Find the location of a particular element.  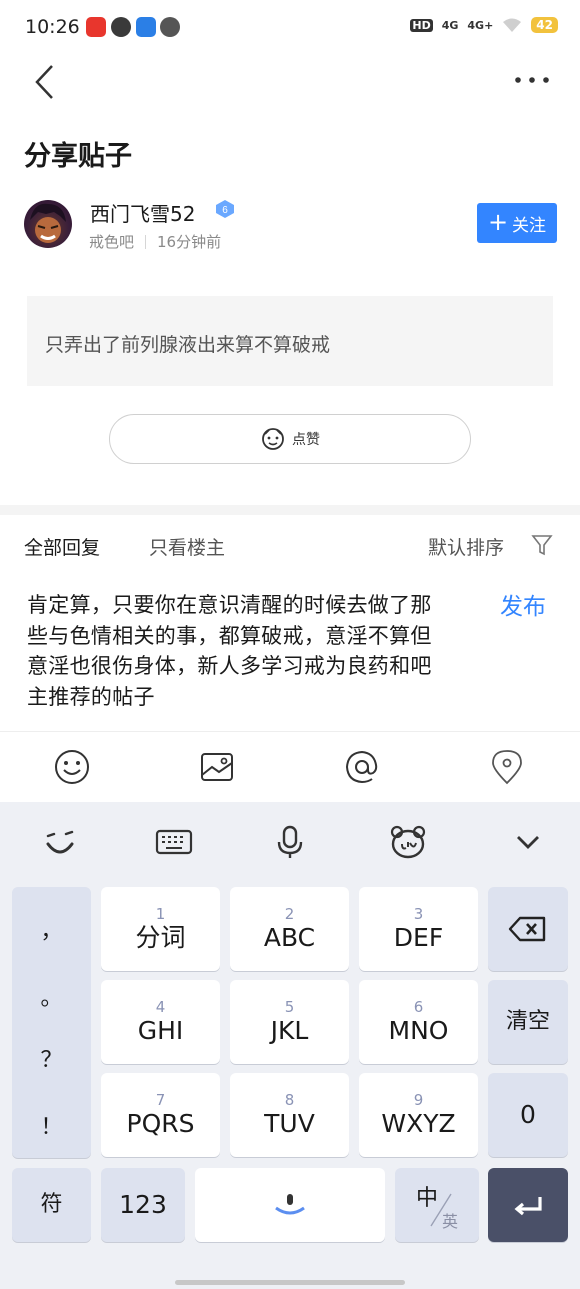

meta-divider is located at coordinates (146, 241).